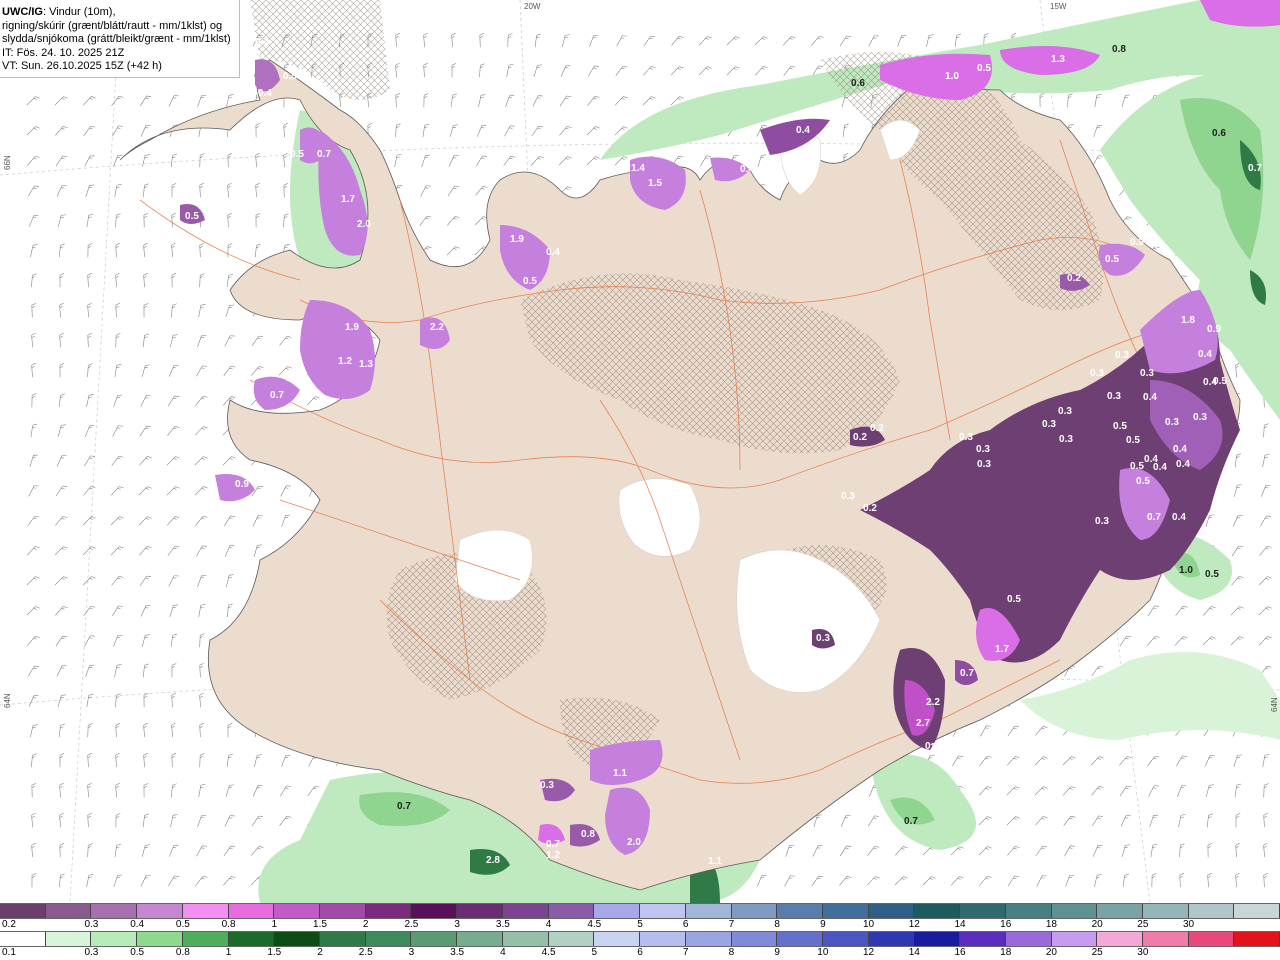  I want to click on valid-time: VT: Sun. 26.10.2025 15Z (+42 h), so click(82, 66).